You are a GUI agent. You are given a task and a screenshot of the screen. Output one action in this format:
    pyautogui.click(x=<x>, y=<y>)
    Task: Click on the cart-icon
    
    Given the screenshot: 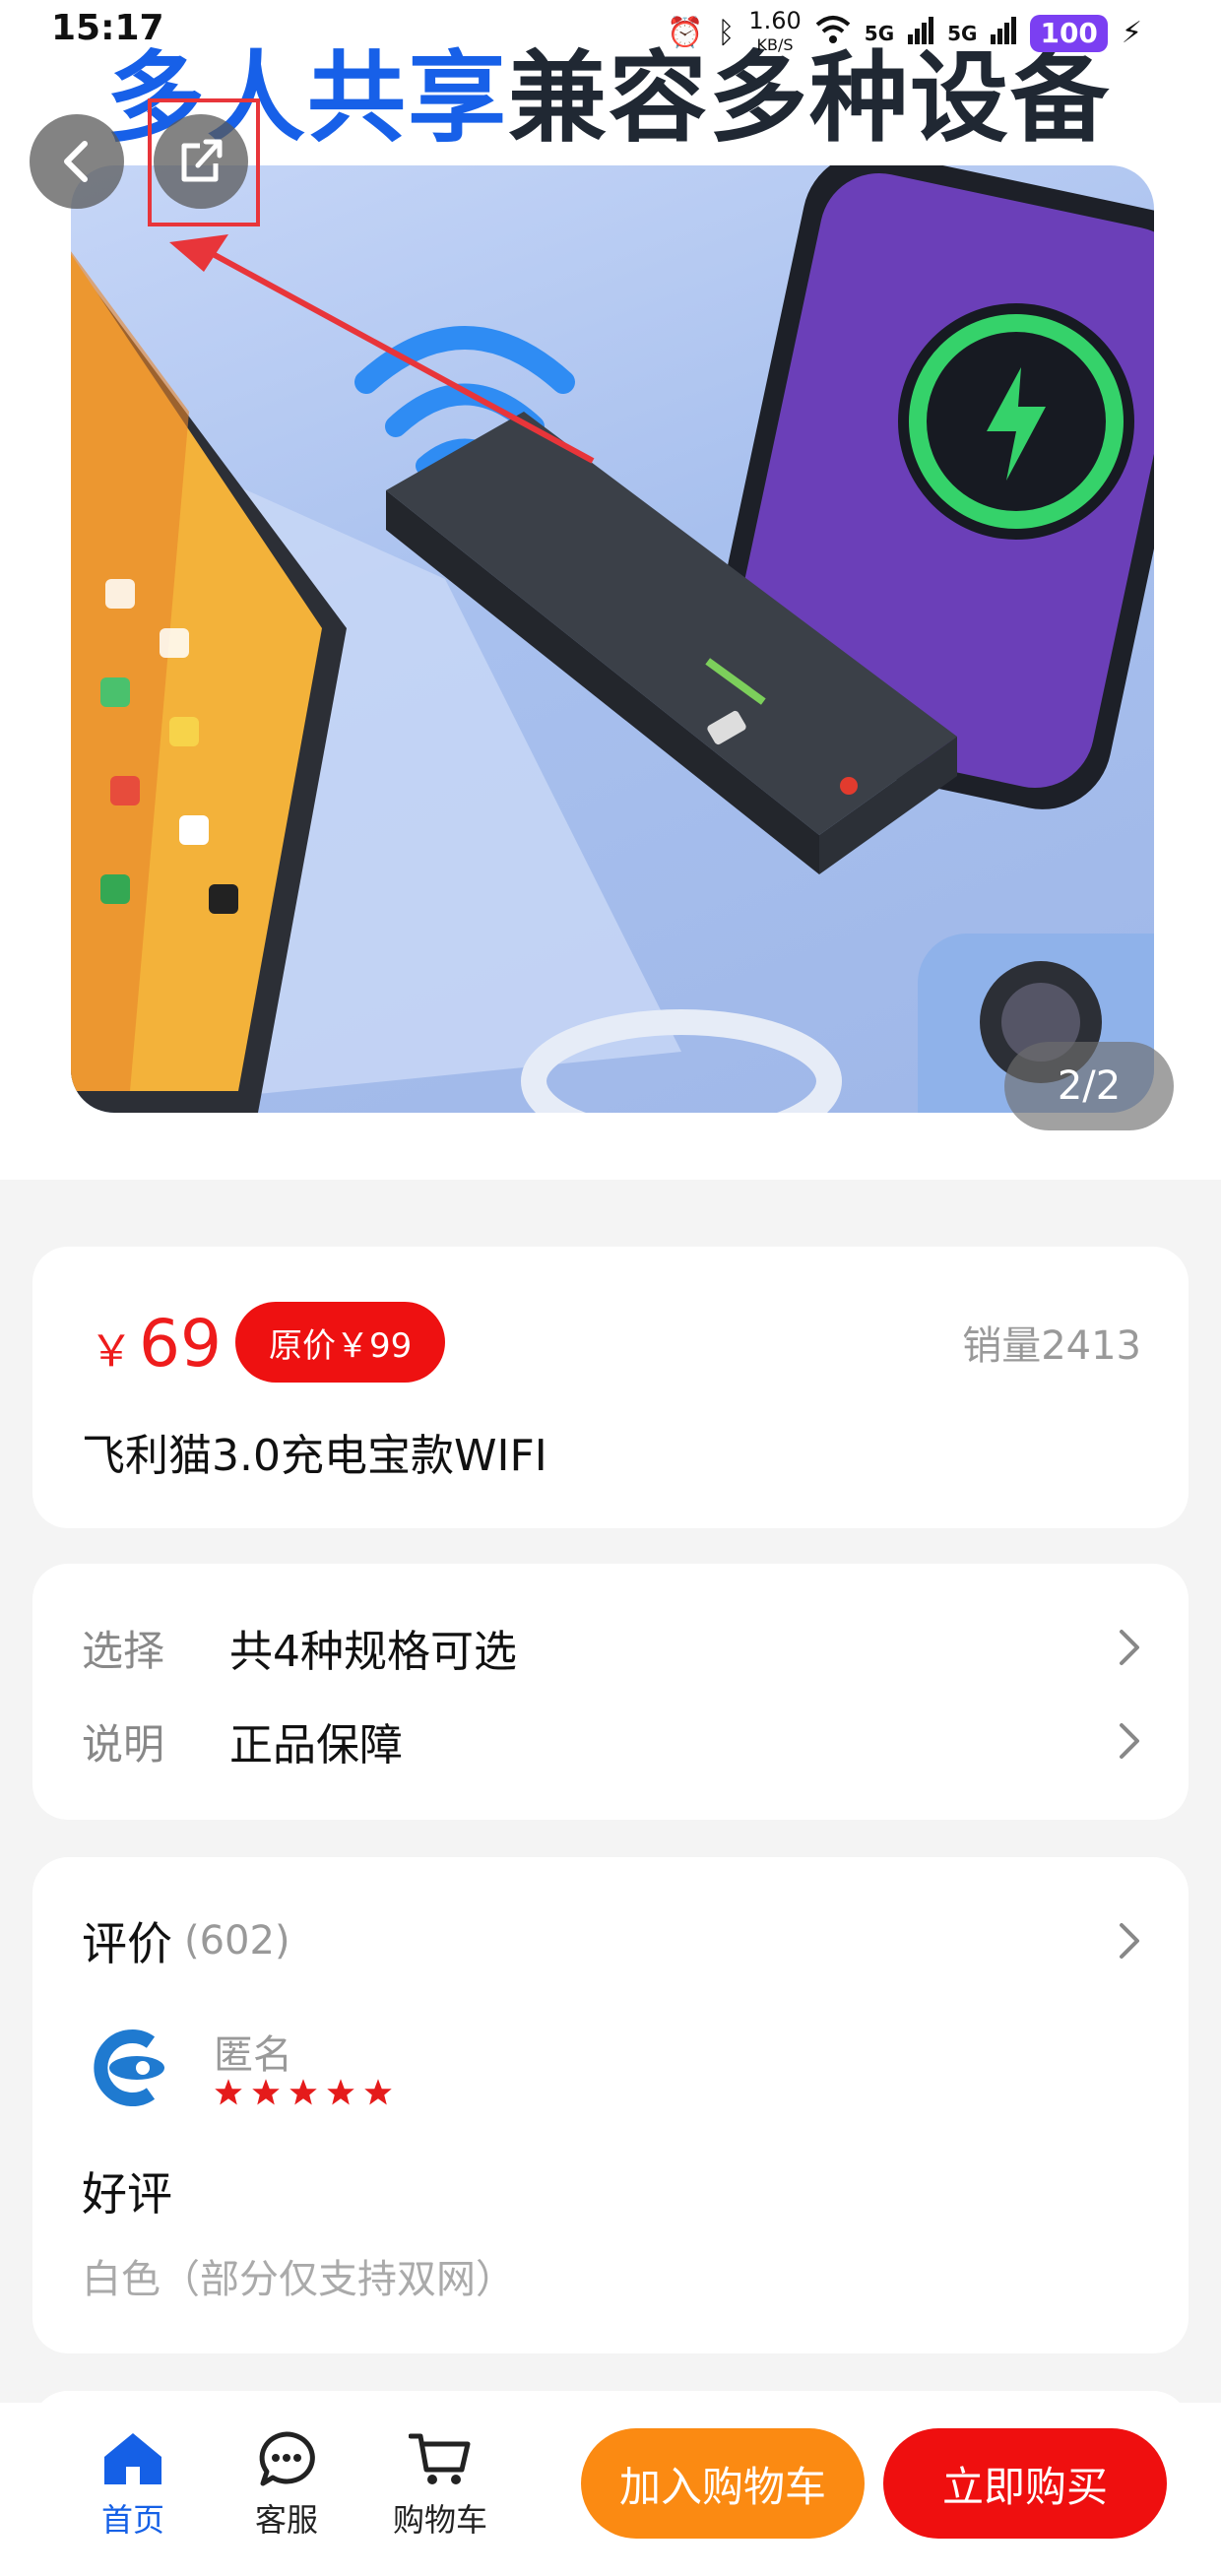 What is the action you would take?
    pyautogui.click(x=440, y=2458)
    